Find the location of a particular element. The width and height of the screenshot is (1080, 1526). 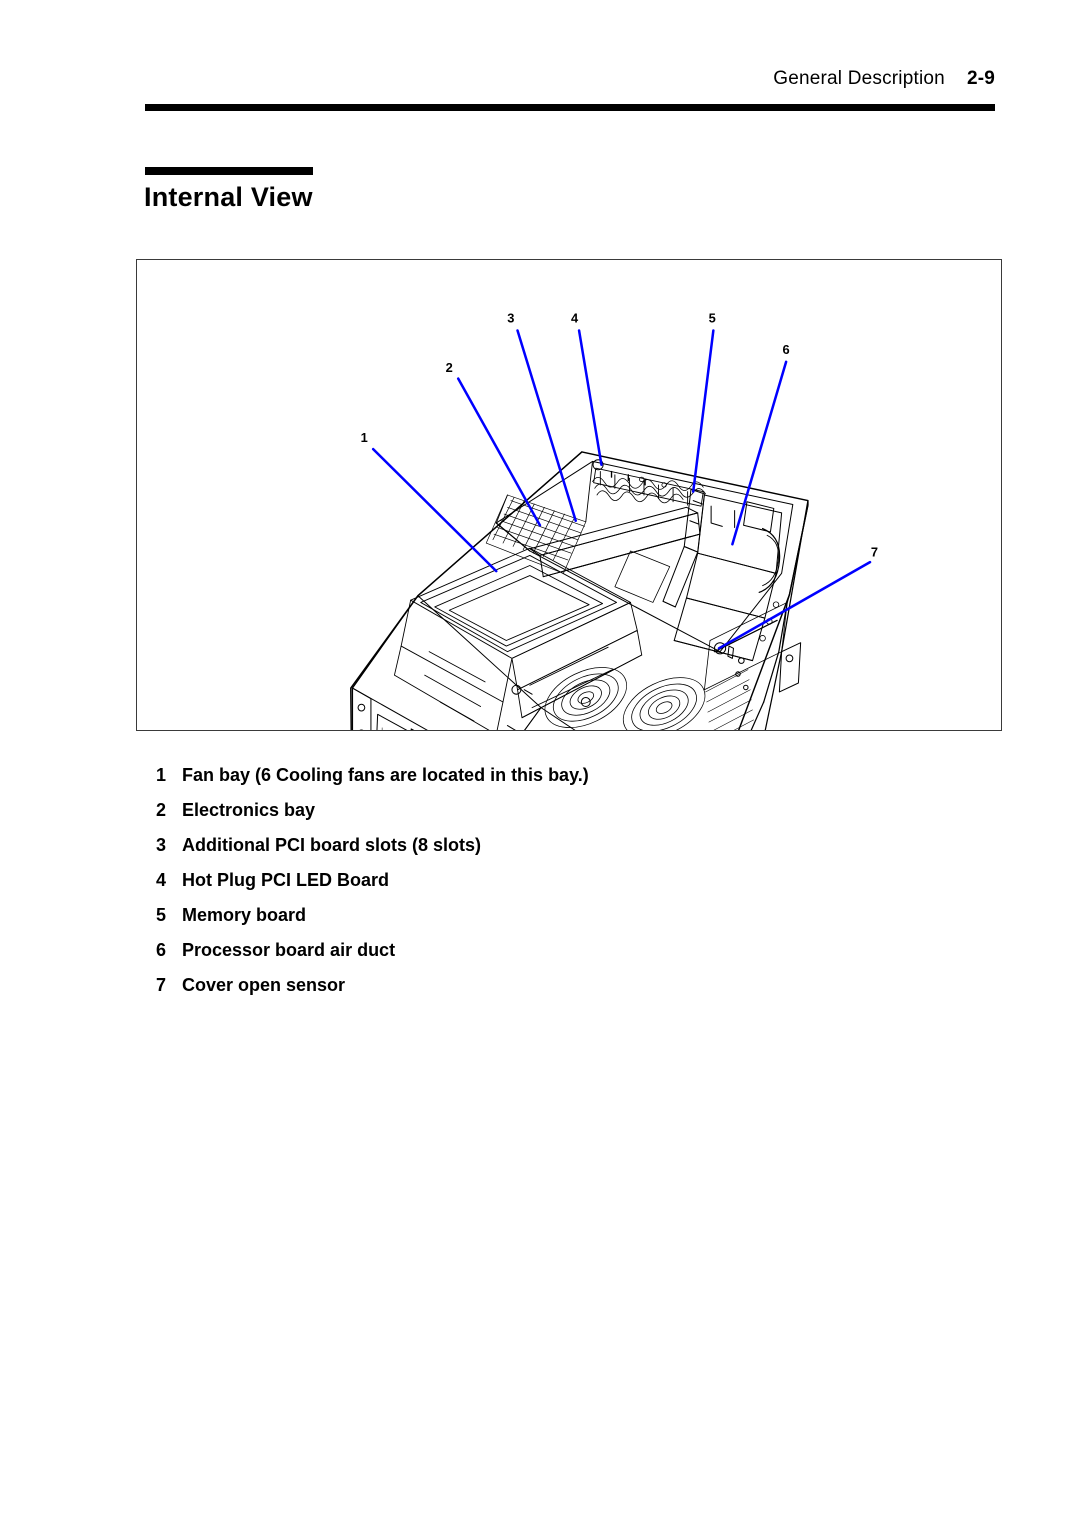

legend-number: 5 is located at coordinates (161, 915).